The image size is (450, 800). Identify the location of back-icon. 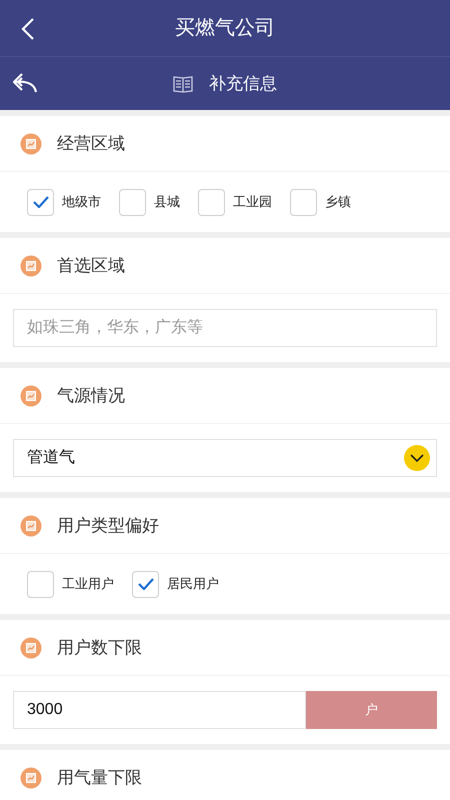
(28, 29).